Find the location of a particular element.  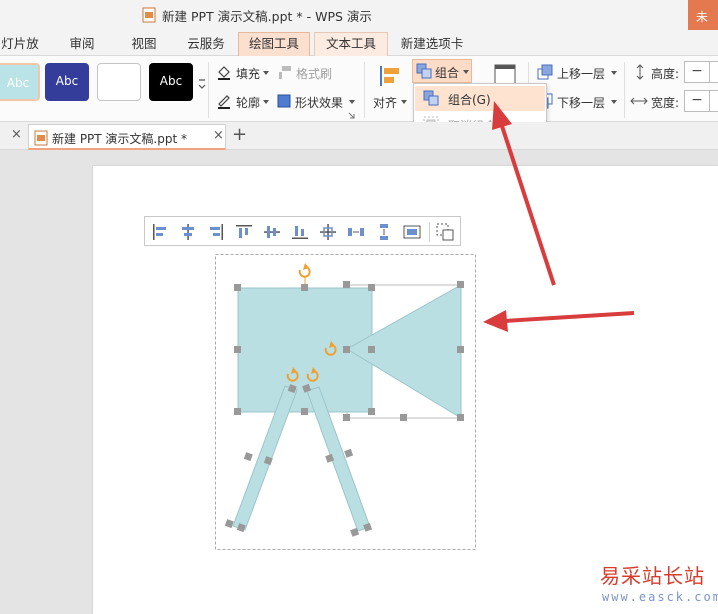

tab-text-tools: 文本工具 is located at coordinates (351, 44).